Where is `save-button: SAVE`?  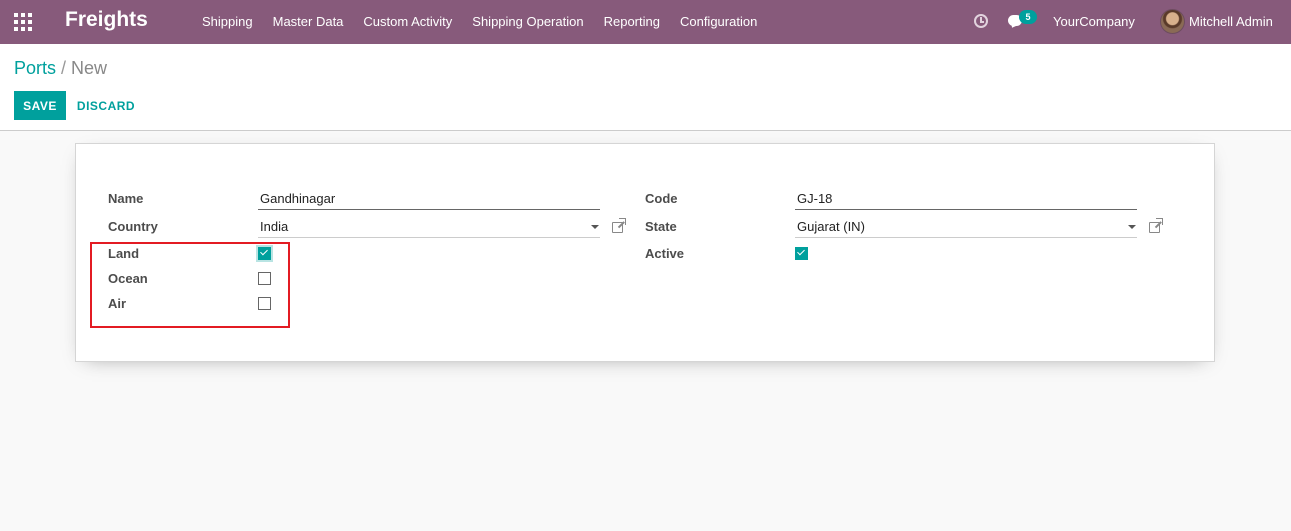
save-button: SAVE is located at coordinates (40, 105).